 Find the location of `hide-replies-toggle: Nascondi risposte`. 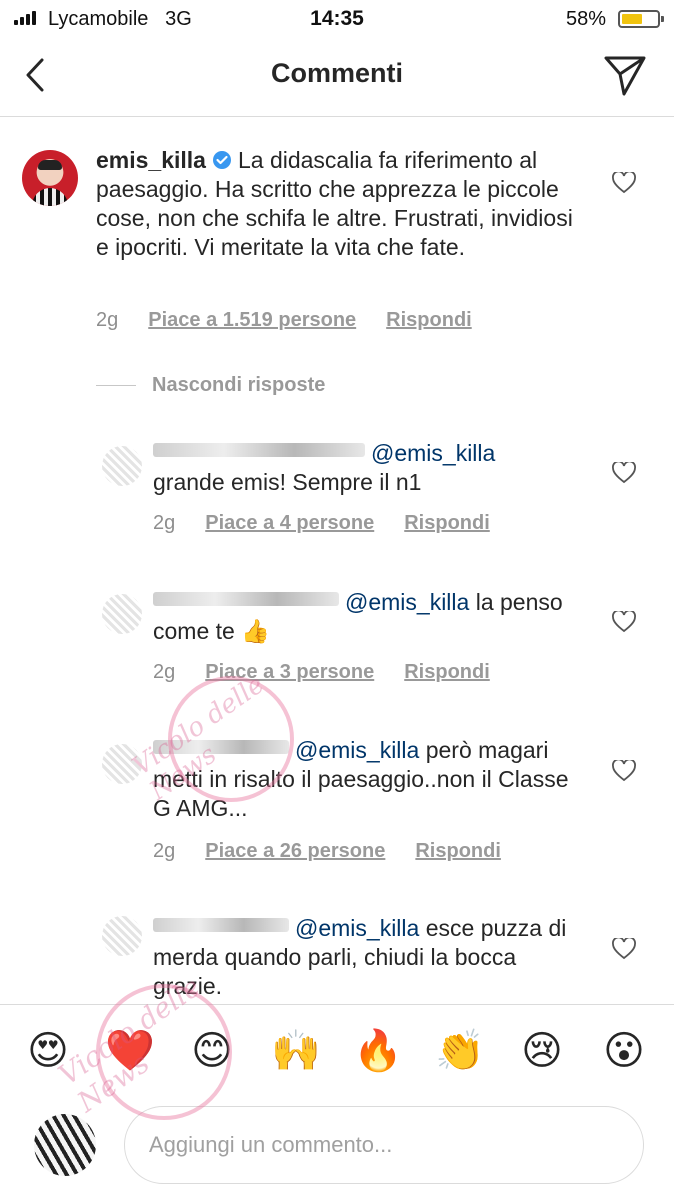

hide-replies-toggle: Nascondi risposte is located at coordinates (210, 385).